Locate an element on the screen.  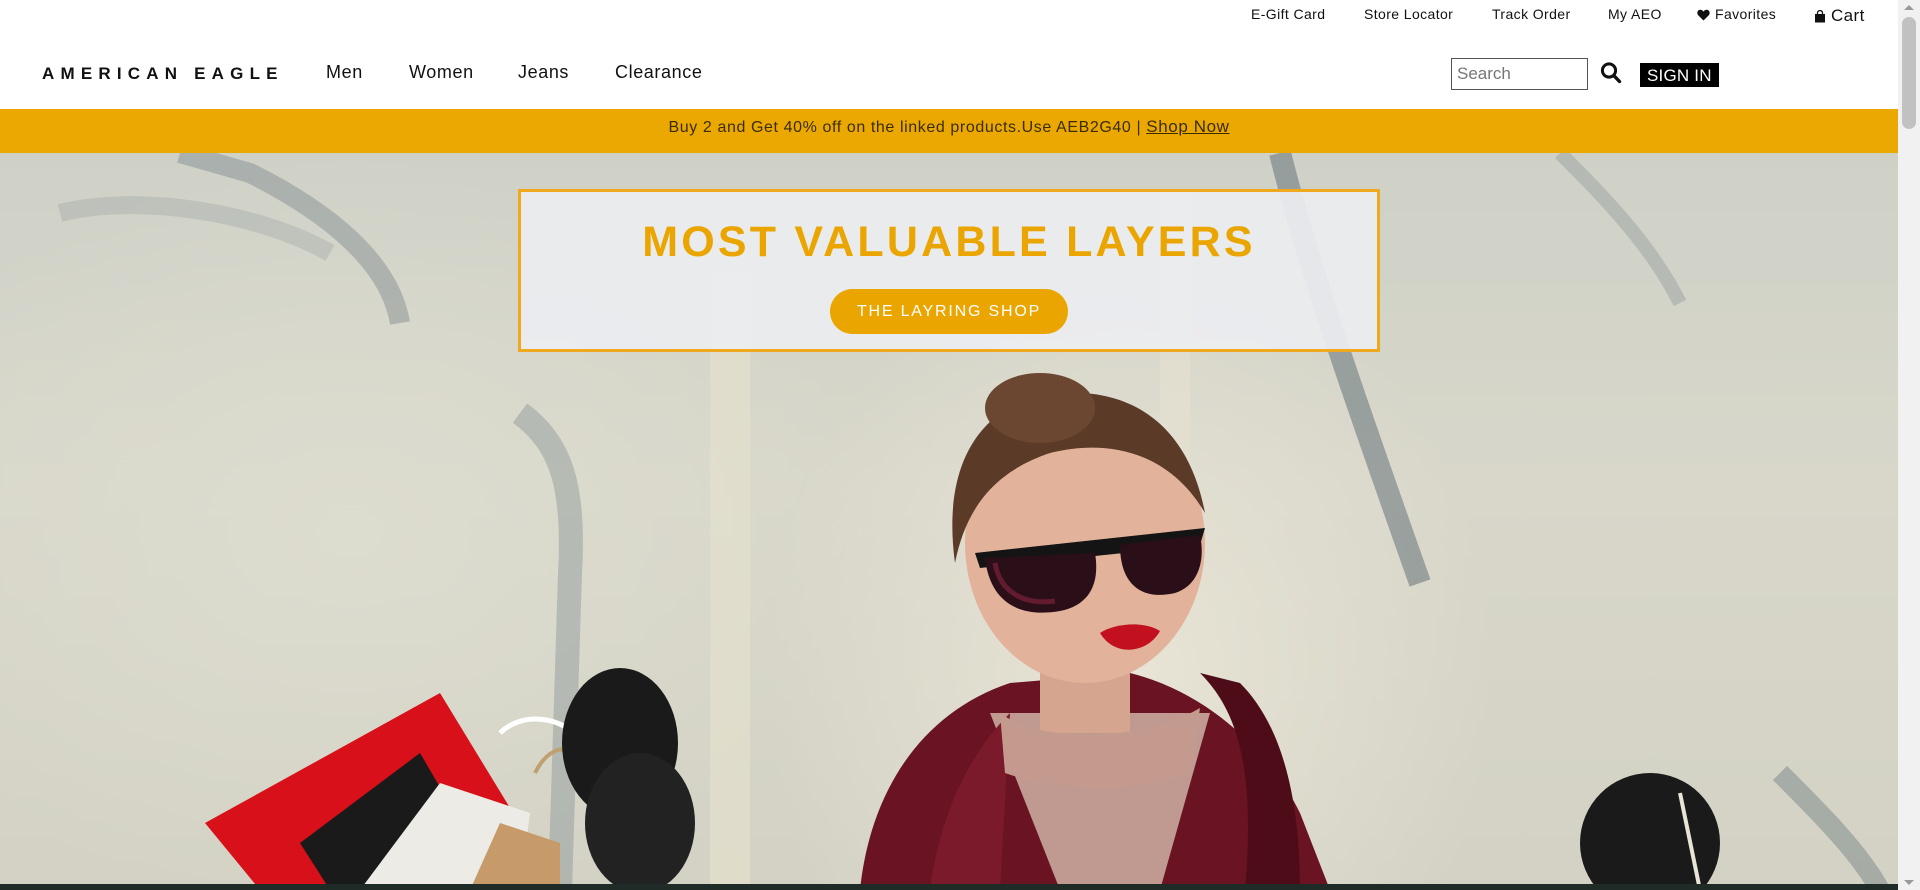
favorites-label: Favorites is located at coordinates (1746, 14).